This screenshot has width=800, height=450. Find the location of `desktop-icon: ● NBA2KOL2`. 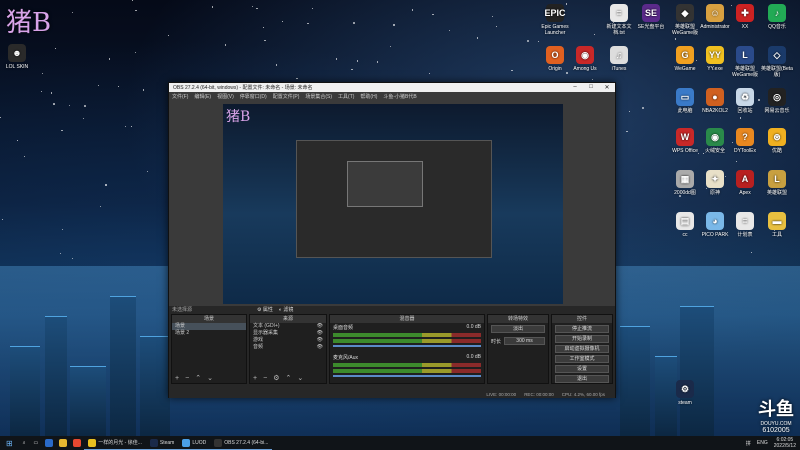

desktop-icon: ● NBA2KOL2 is located at coordinates (715, 101).